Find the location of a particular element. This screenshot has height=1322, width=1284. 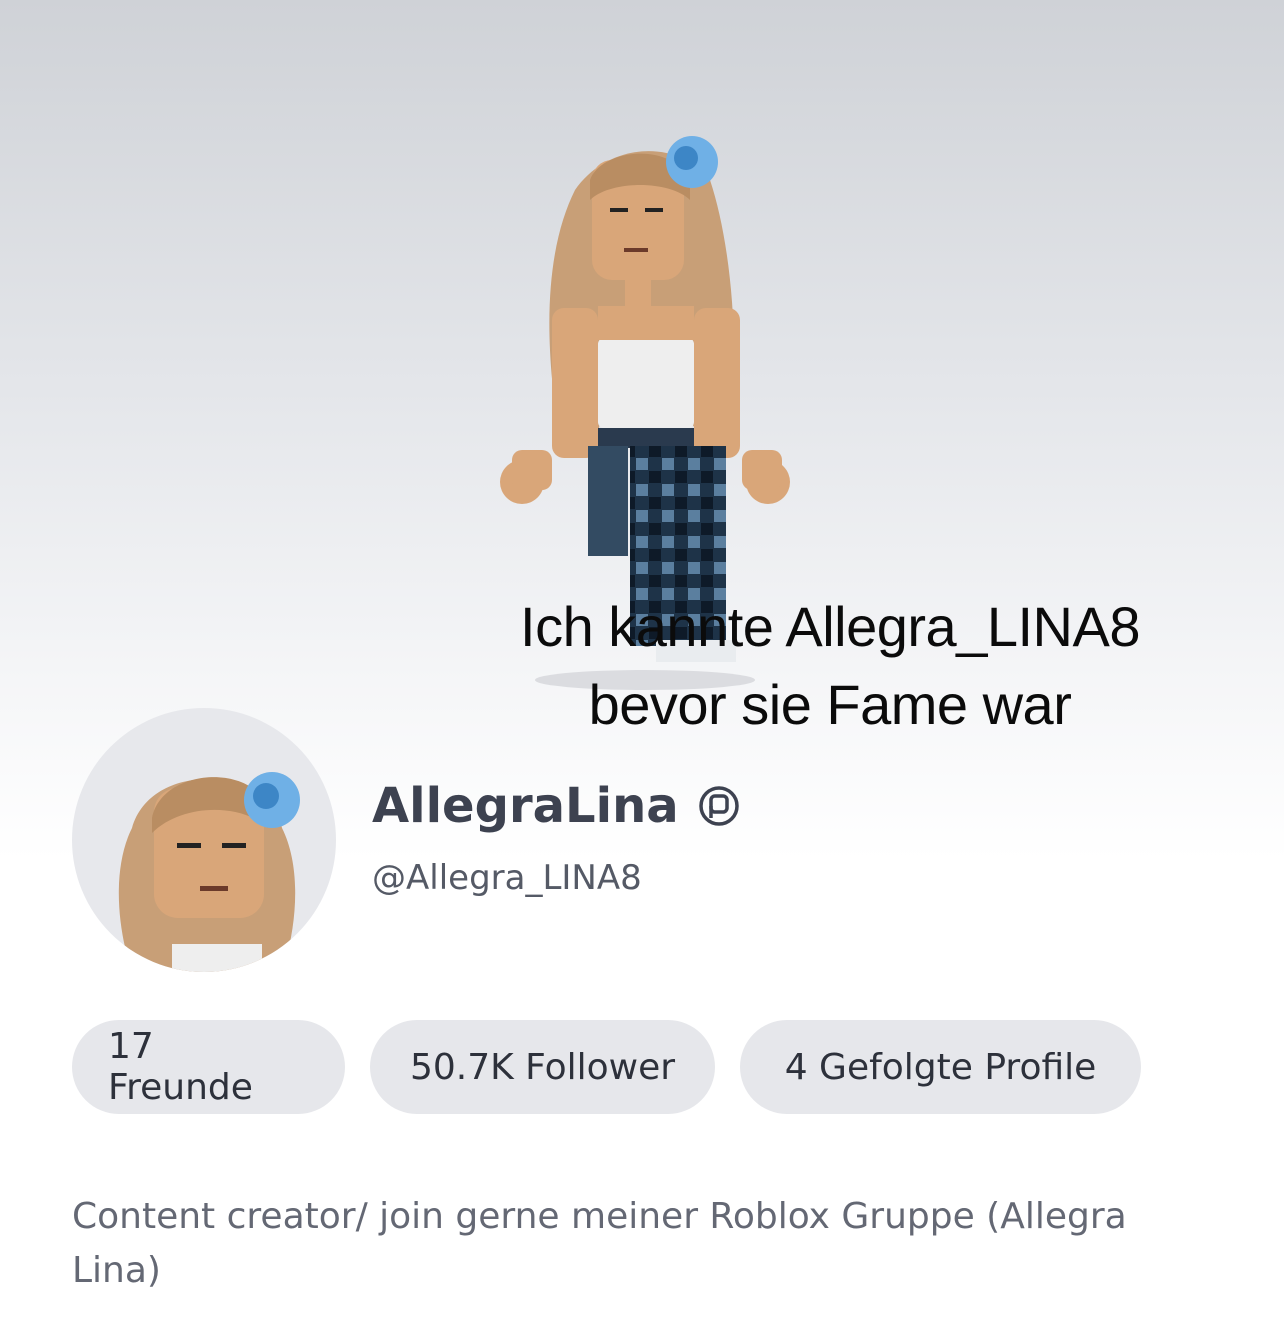

username-handle: @Allegra_LINA8 is located at coordinates (507, 878).